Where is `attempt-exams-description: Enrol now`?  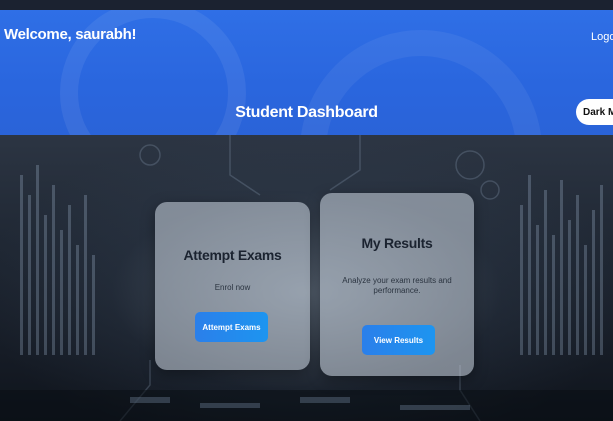
attempt-exams-description: Enrol now is located at coordinates (232, 287).